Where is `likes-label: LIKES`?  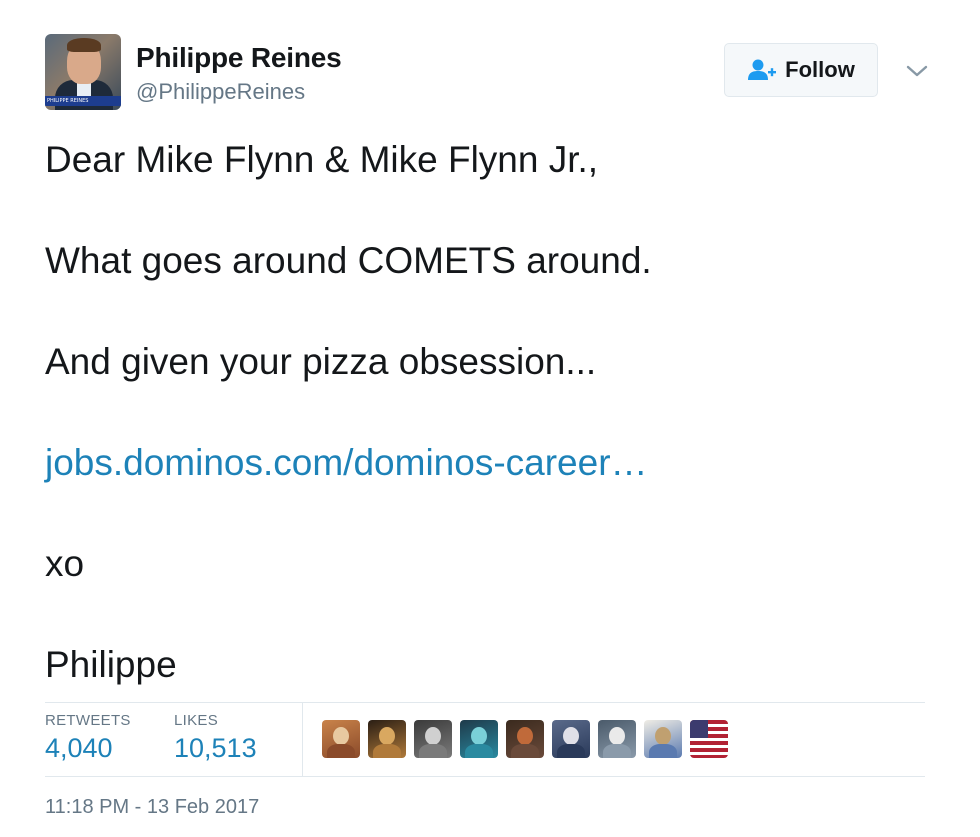 likes-label: LIKES is located at coordinates (196, 720).